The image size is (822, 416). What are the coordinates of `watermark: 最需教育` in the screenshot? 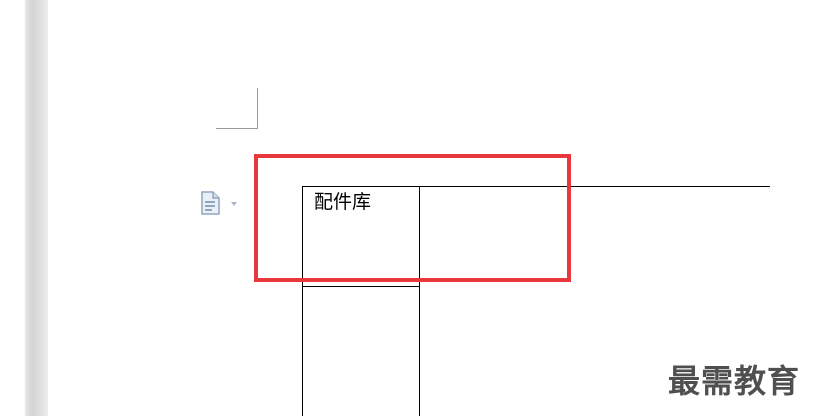 It's located at (734, 381).